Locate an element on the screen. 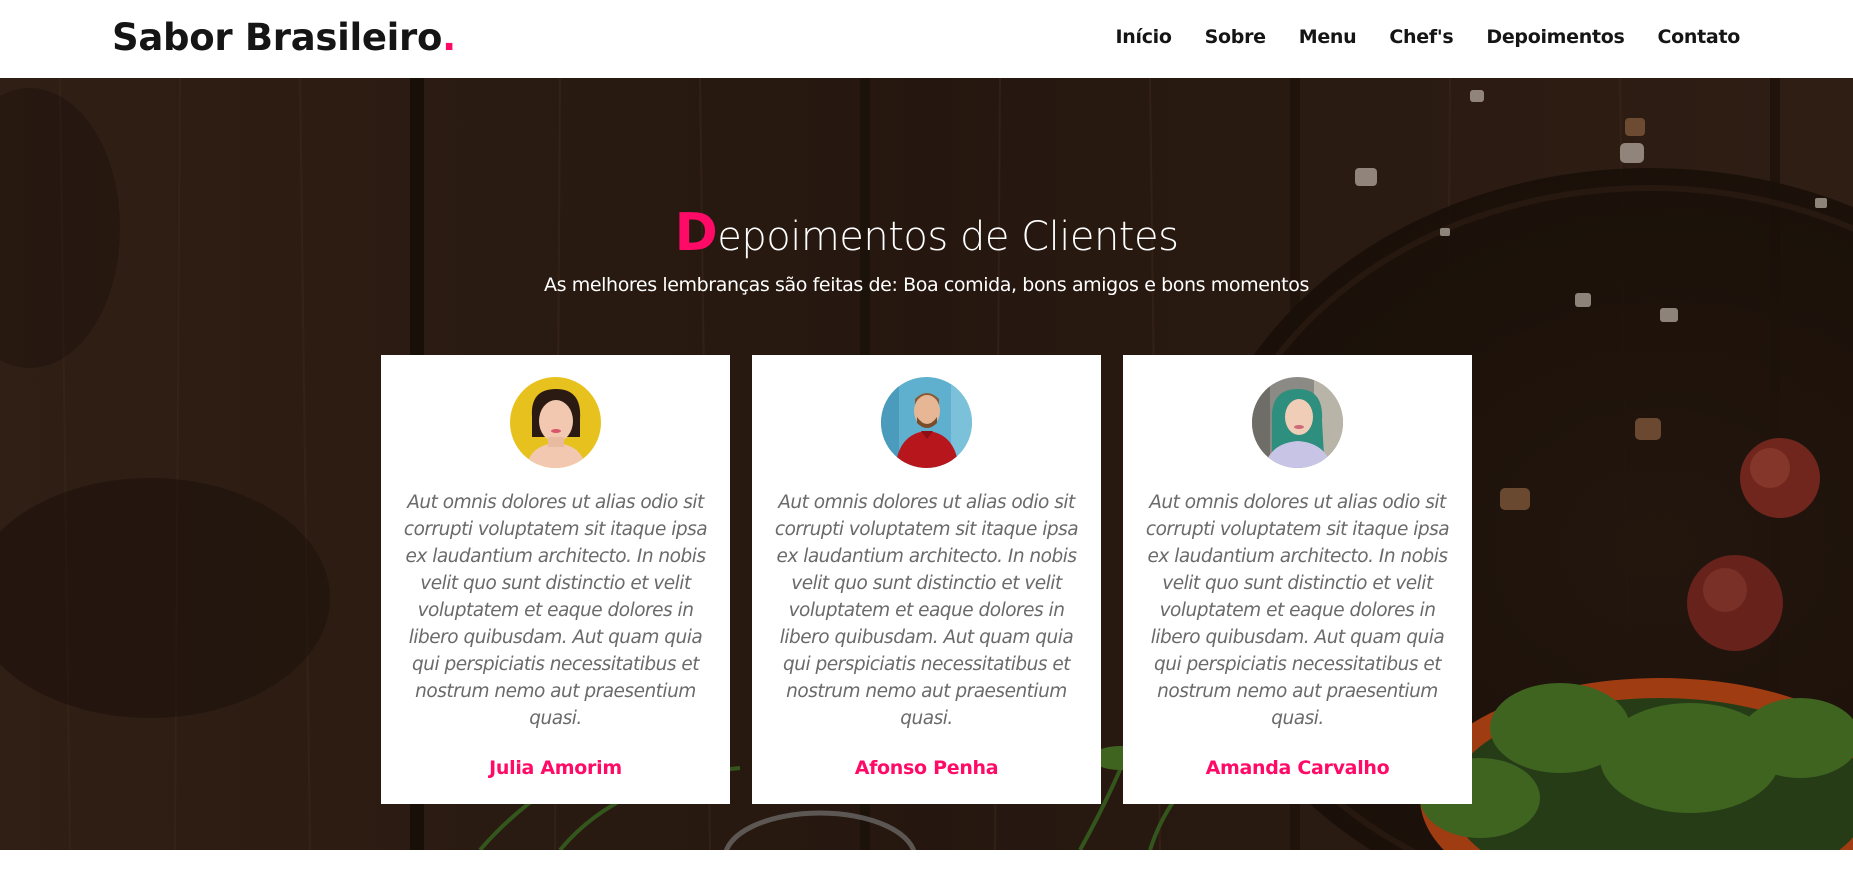 The height and width of the screenshot is (895, 1853). testimonial-author: Julia Amorim is located at coordinates (555, 768).